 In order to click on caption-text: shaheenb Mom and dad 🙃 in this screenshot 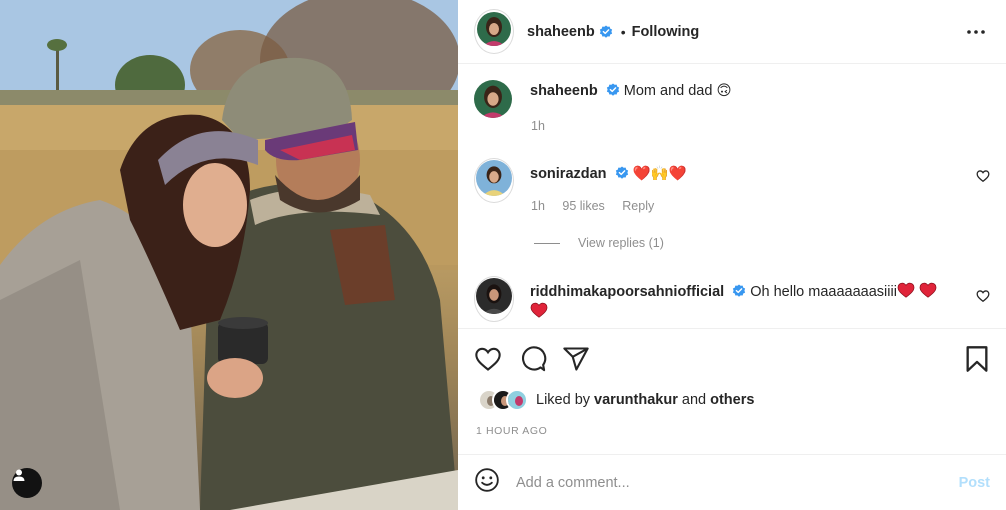, I will do `click(631, 99)`.